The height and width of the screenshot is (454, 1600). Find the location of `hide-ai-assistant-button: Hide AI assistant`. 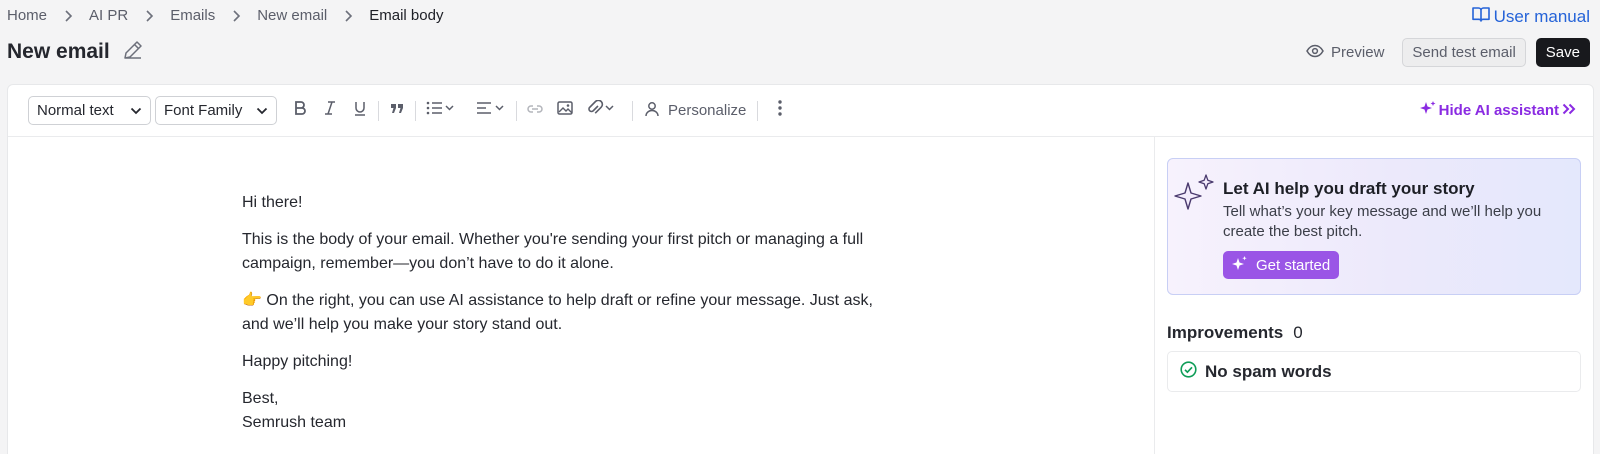

hide-ai-assistant-button: Hide AI assistant is located at coordinates (1497, 110).